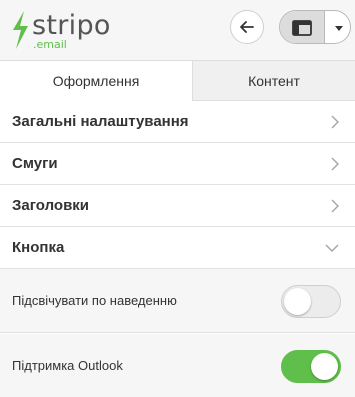  I want to click on tab-design: Оформлення, so click(96, 80).